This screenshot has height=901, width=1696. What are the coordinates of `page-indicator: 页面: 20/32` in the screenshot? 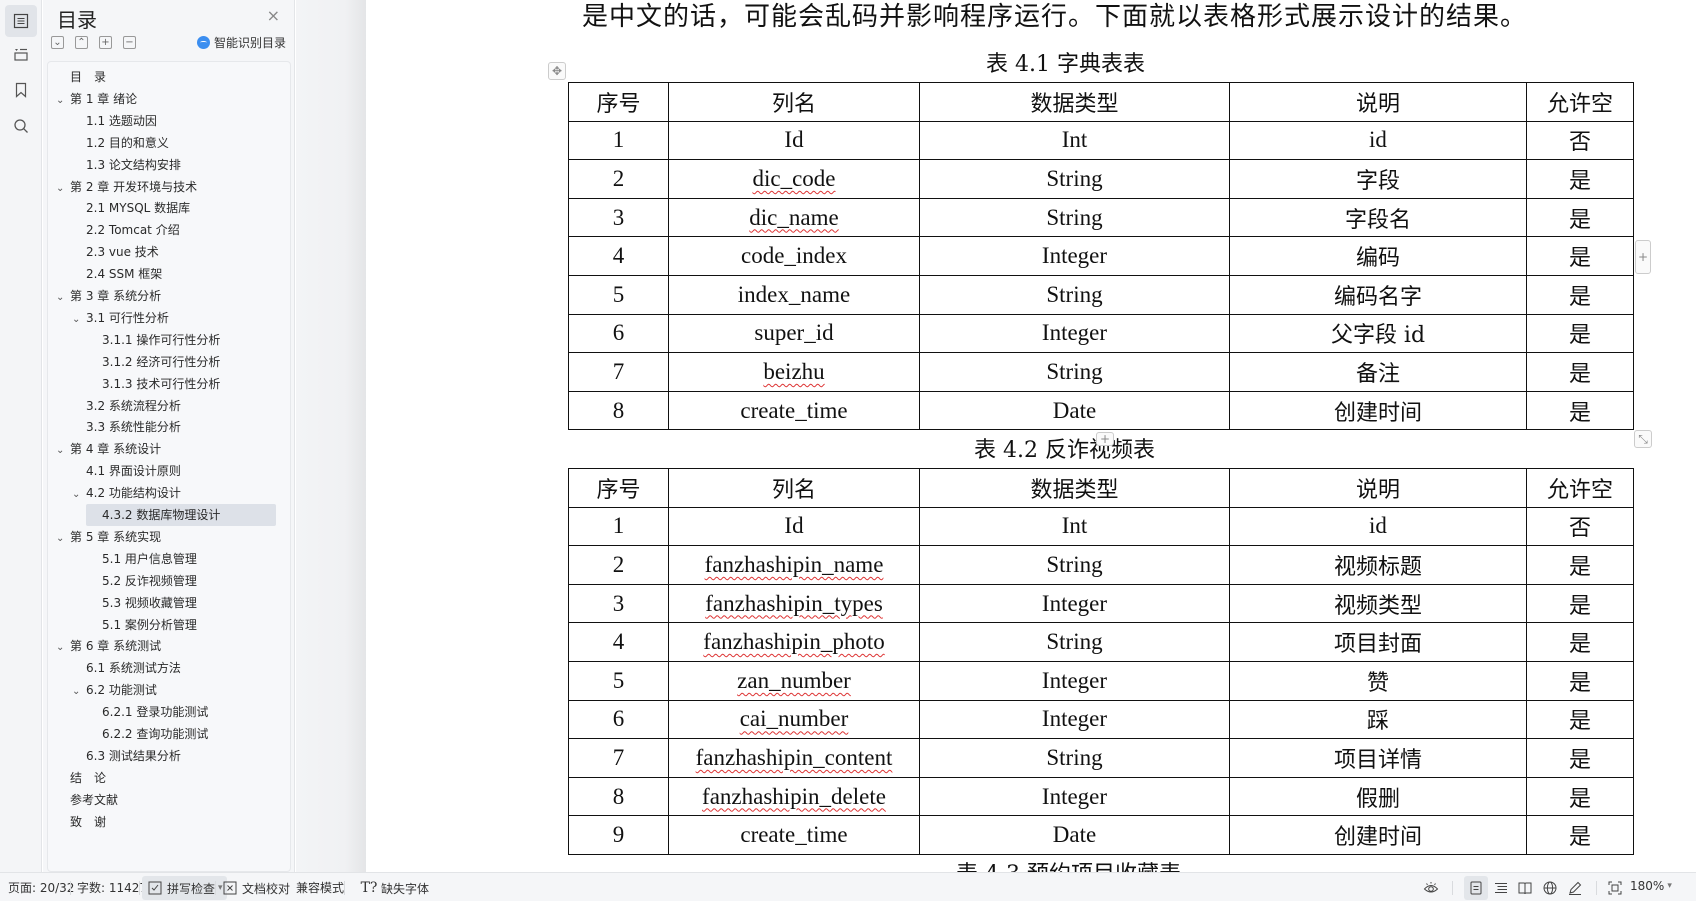 It's located at (41, 887).